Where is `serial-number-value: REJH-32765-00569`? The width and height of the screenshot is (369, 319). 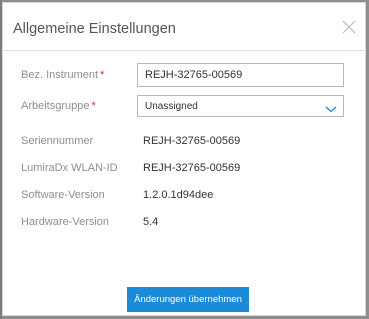 serial-number-value: REJH-32765-00569 is located at coordinates (192, 141).